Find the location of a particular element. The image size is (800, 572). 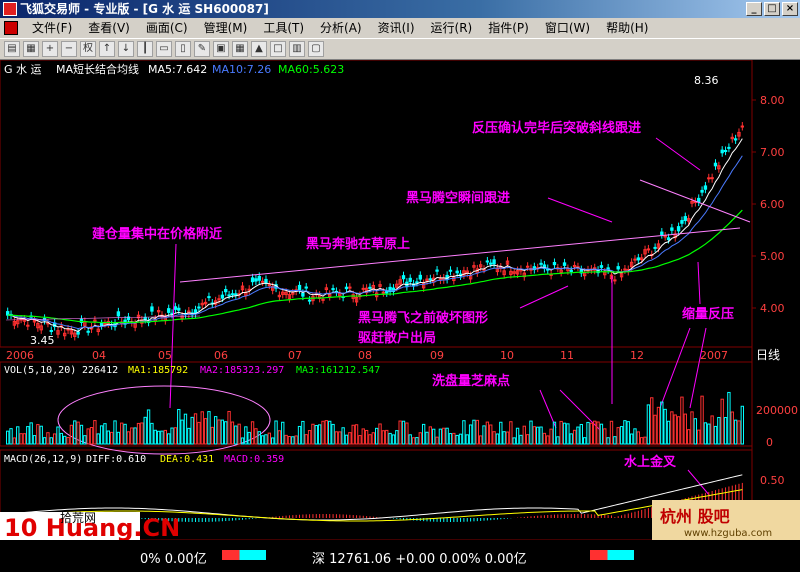

annotation-5: 黑马腾飞之前破坏图形 is located at coordinates (423, 318).